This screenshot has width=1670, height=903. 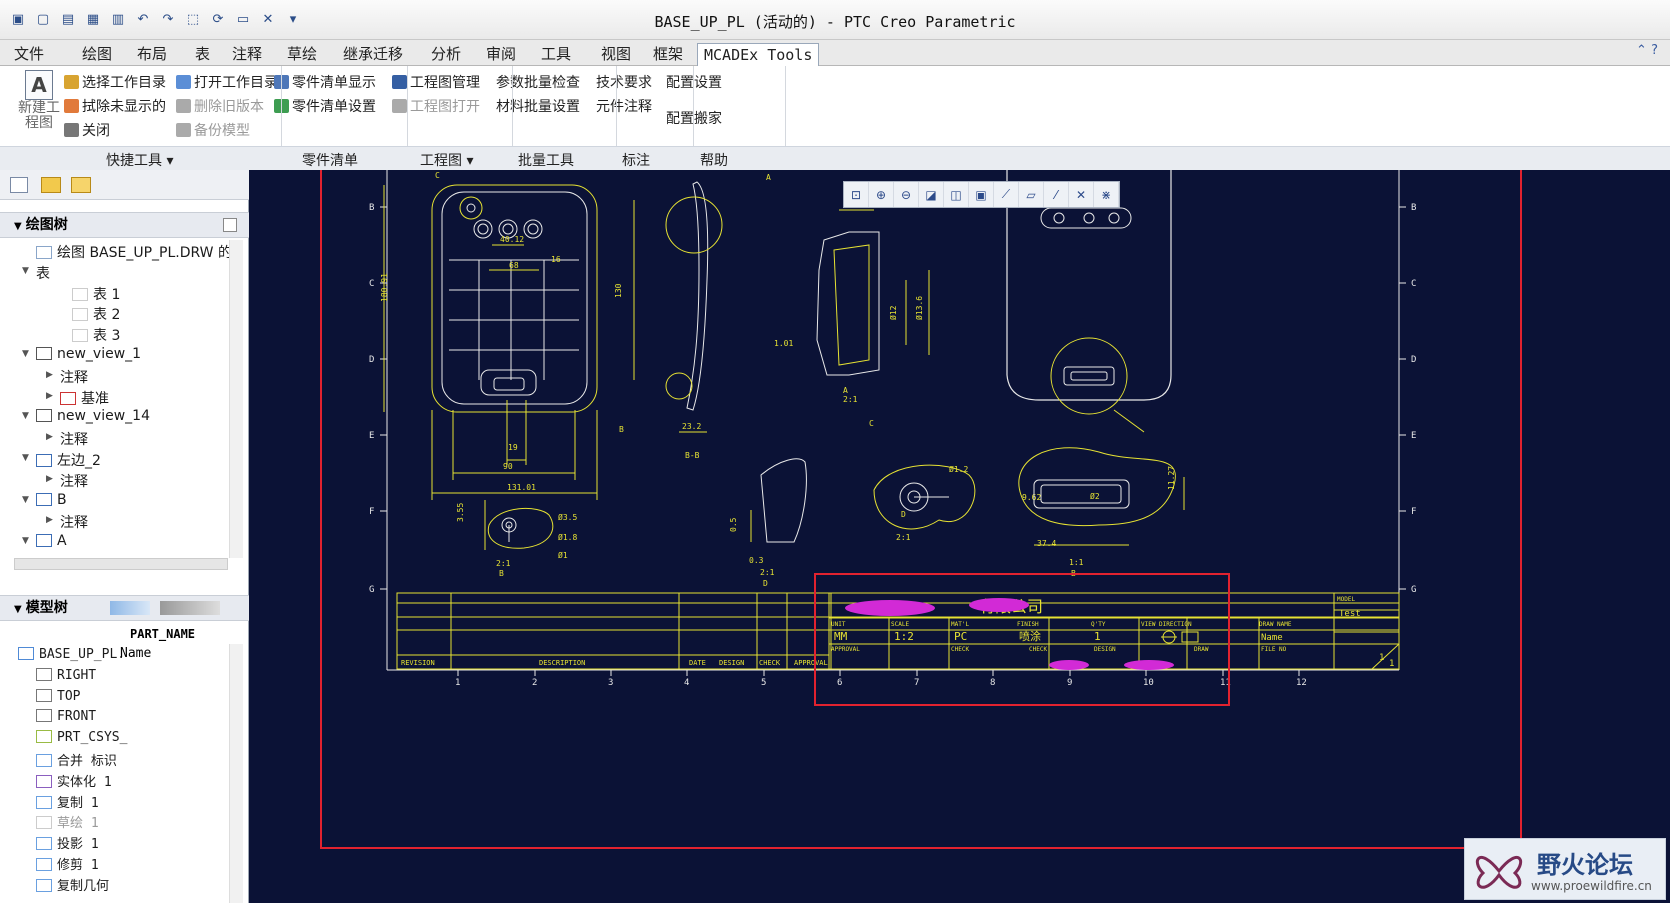 What do you see at coordinates (96, 294) in the screenshot?
I see `drawing-tree-item: 表 1` at bounding box center [96, 294].